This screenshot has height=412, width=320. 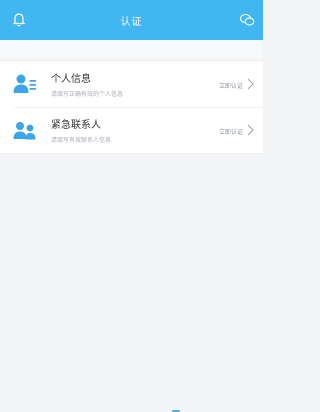 What do you see at coordinates (131, 130) in the screenshot?
I see `list-item-emergency-contact: 紧急联系人 请填写有效联系人信息 立即认证` at bounding box center [131, 130].